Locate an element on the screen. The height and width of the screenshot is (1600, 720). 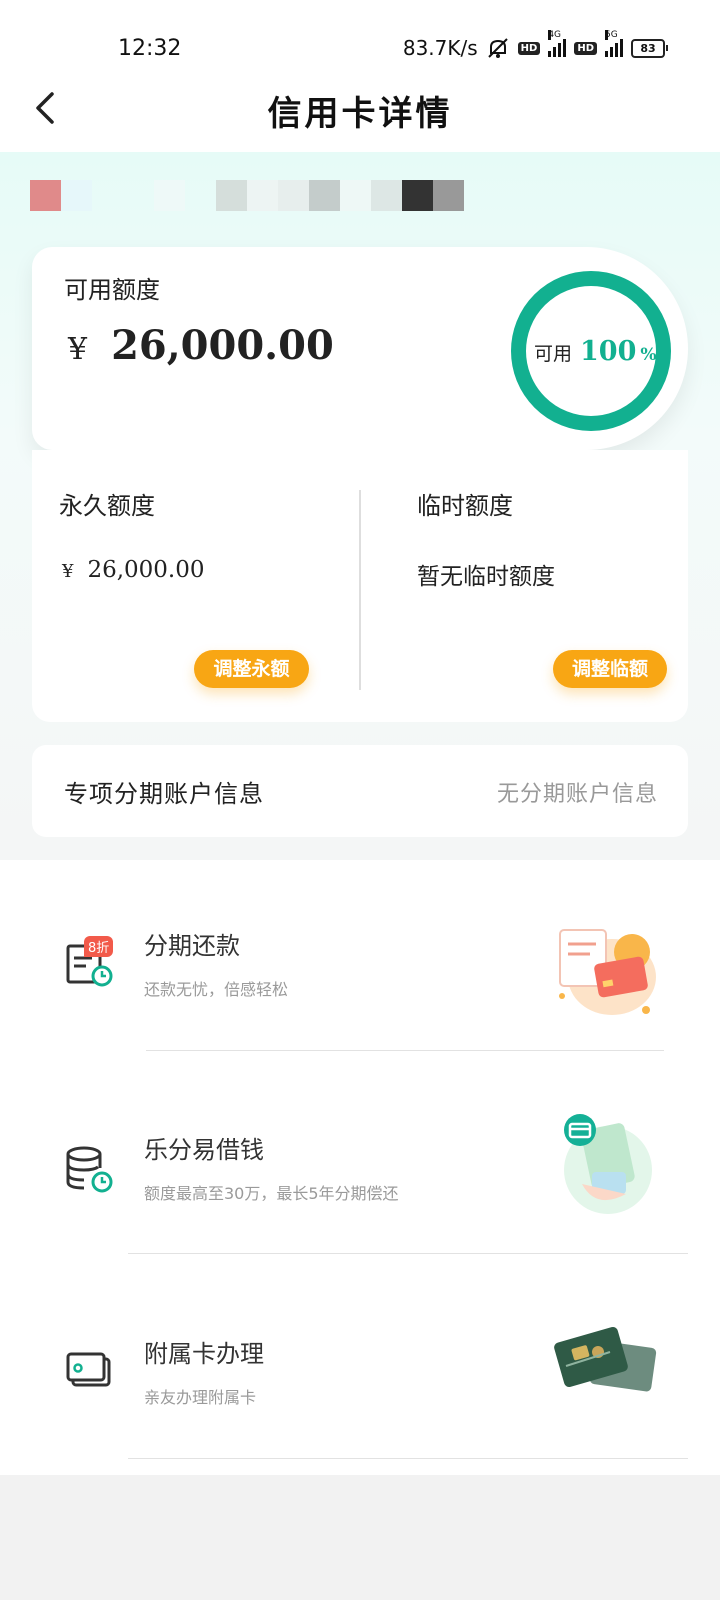
service-title: 乐分易借钱 is located at coordinates (204, 1150).